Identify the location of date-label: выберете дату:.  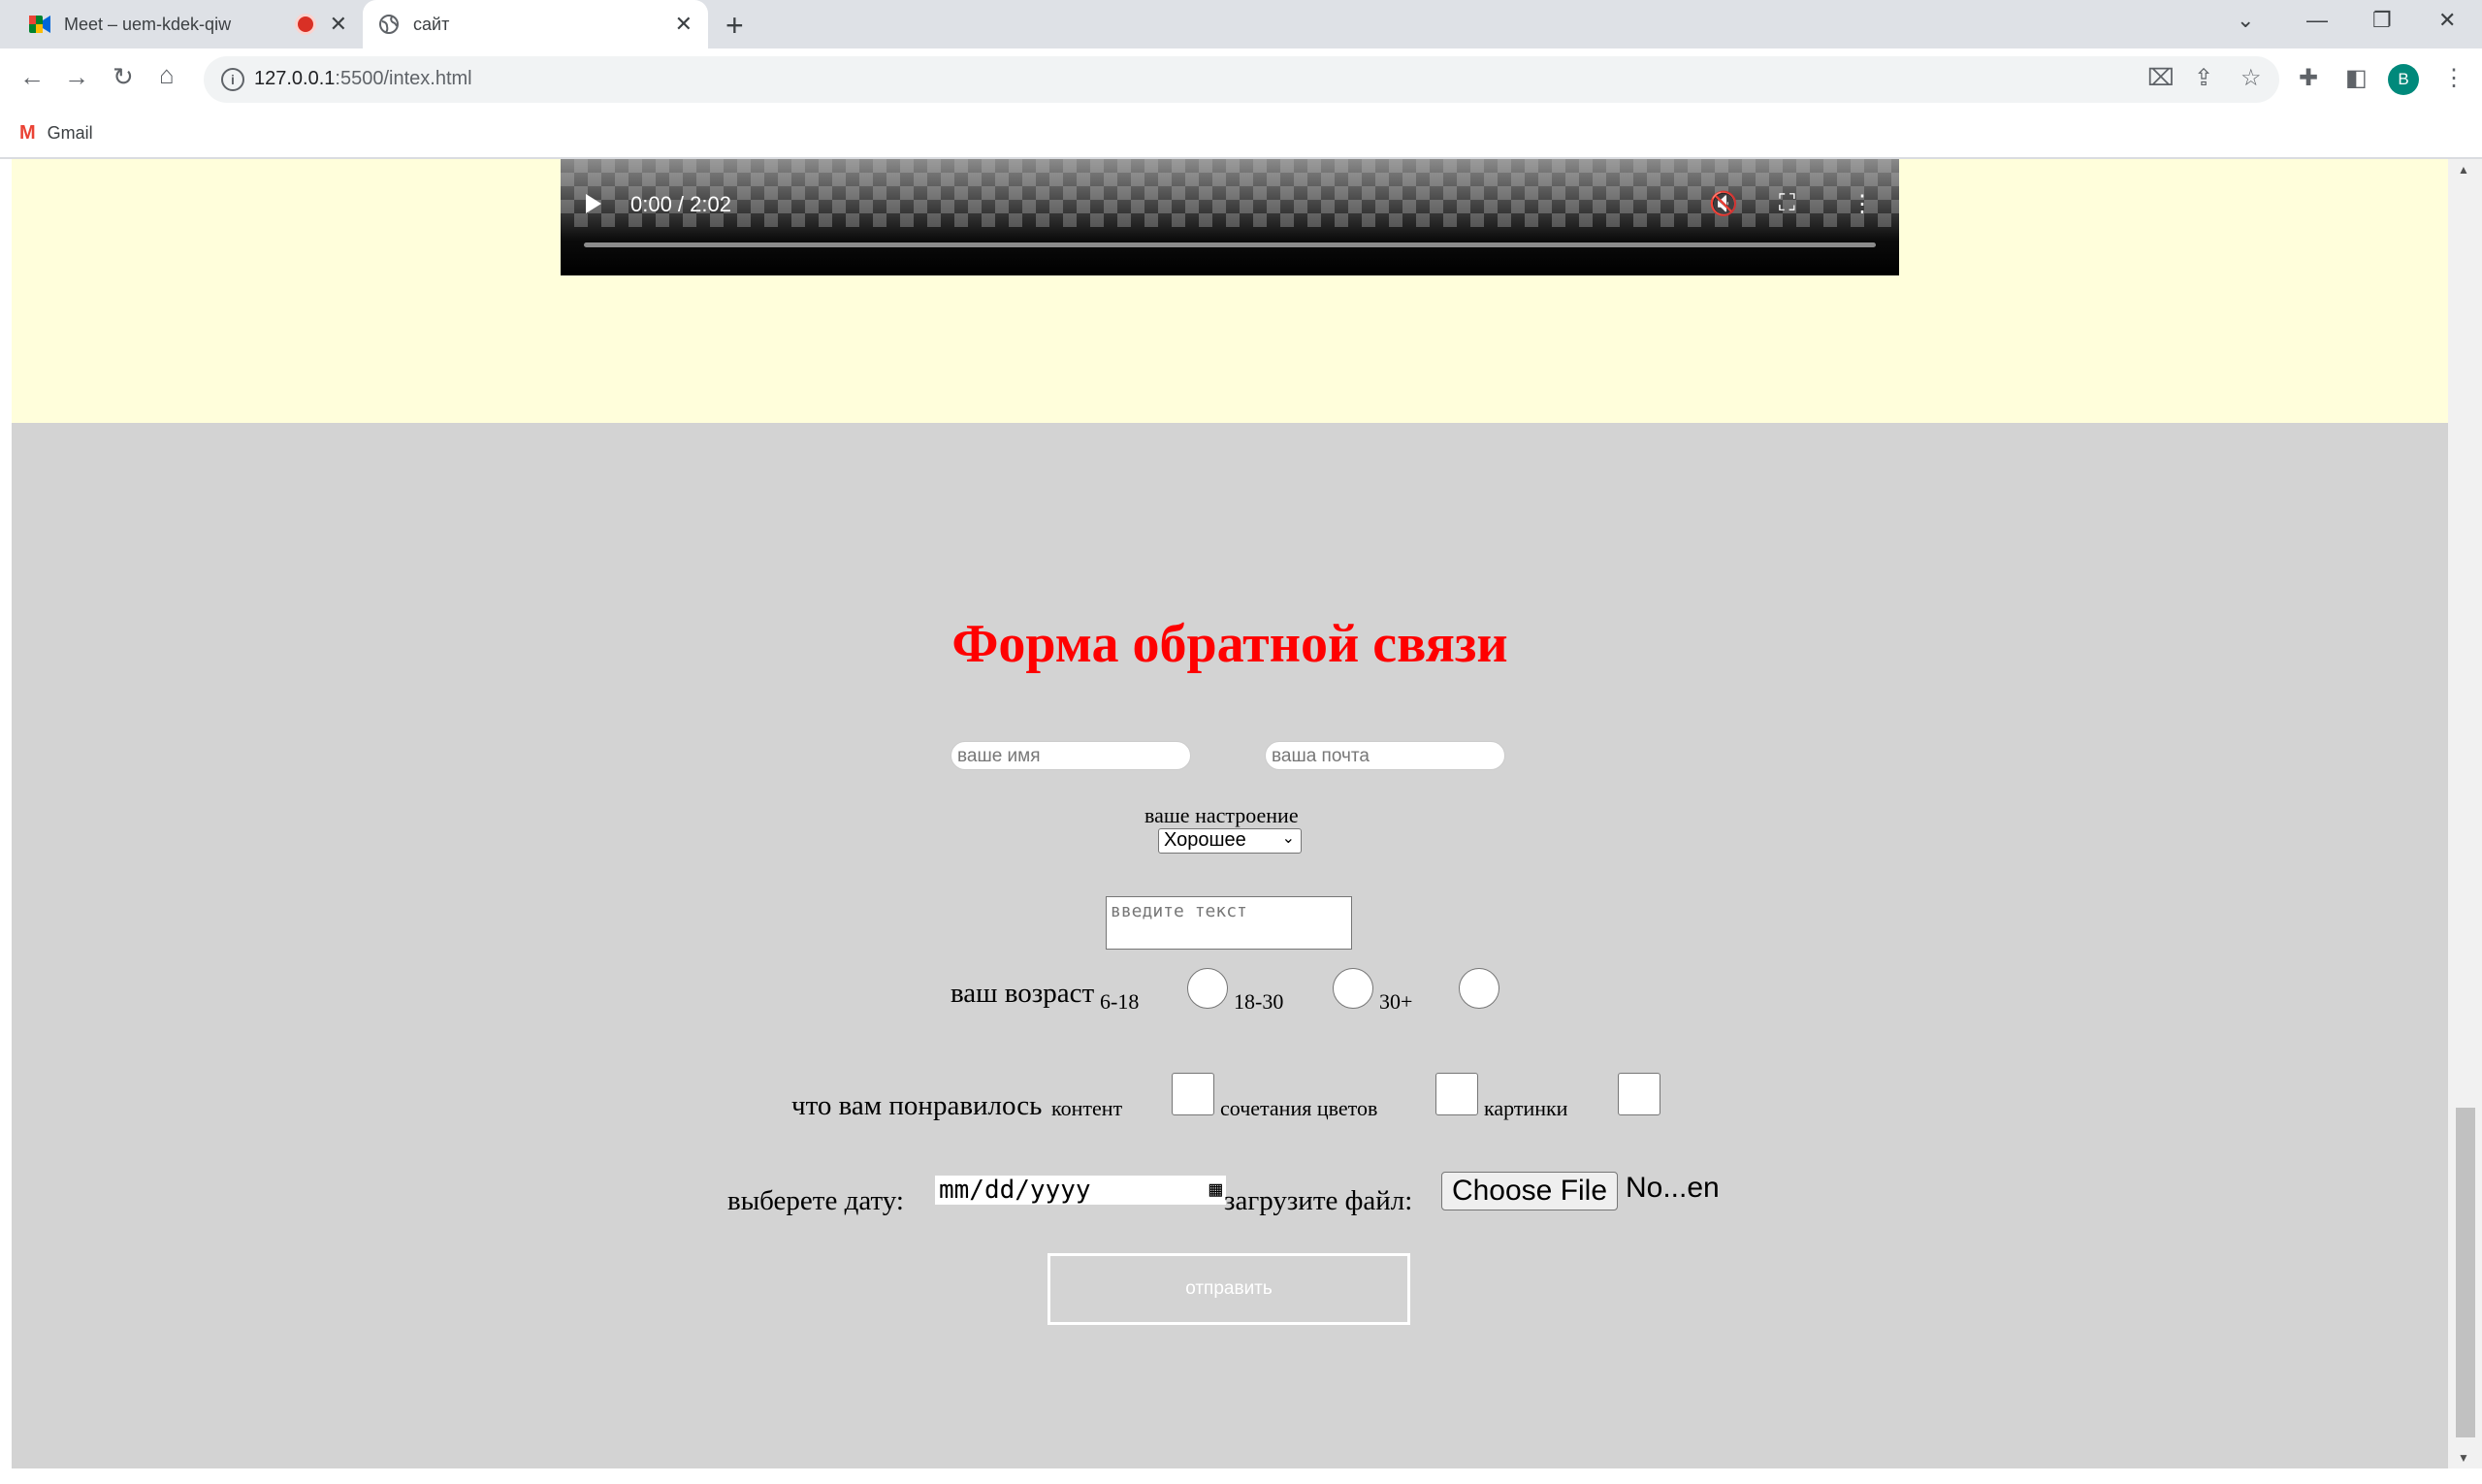
(815, 1200).